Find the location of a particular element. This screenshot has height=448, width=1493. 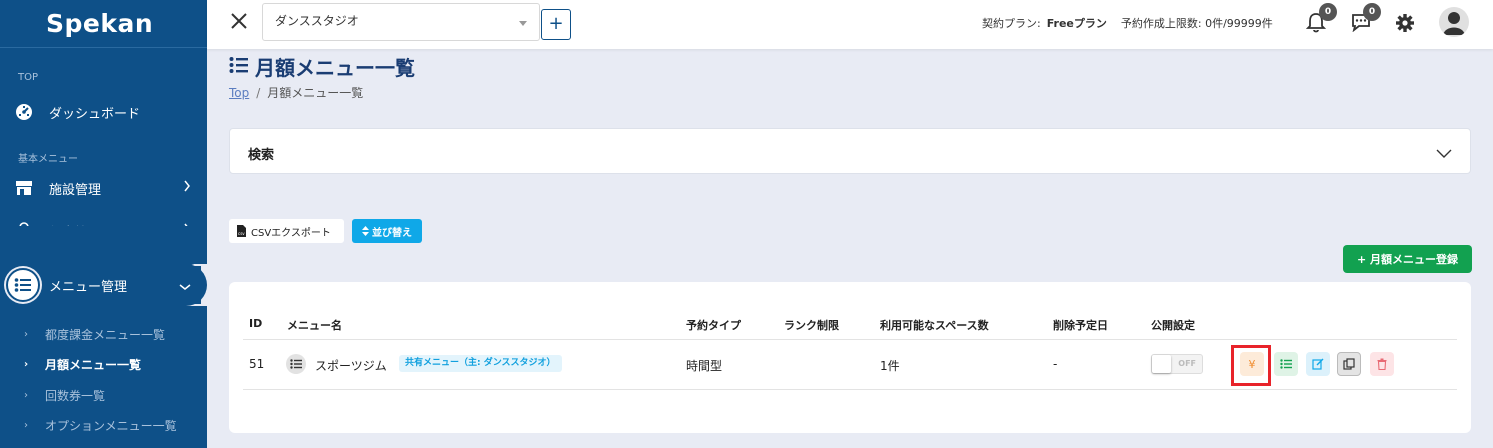

file-csv-icon: csv is located at coordinates (241, 231).